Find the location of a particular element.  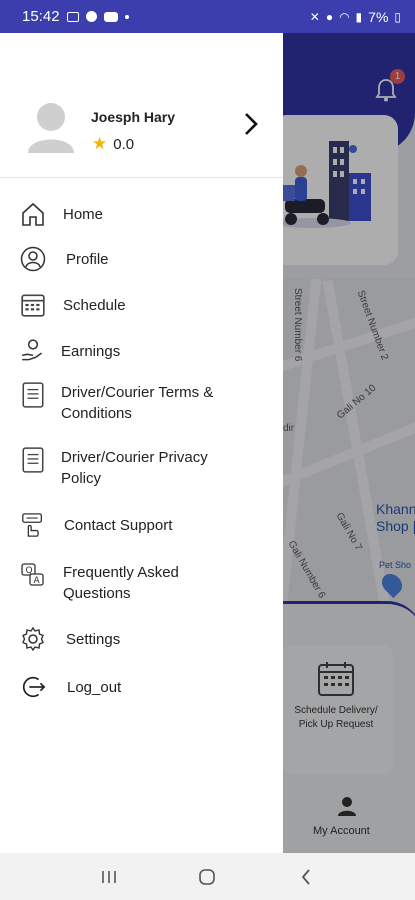

recent-apps-button is located at coordinates (109, 877).